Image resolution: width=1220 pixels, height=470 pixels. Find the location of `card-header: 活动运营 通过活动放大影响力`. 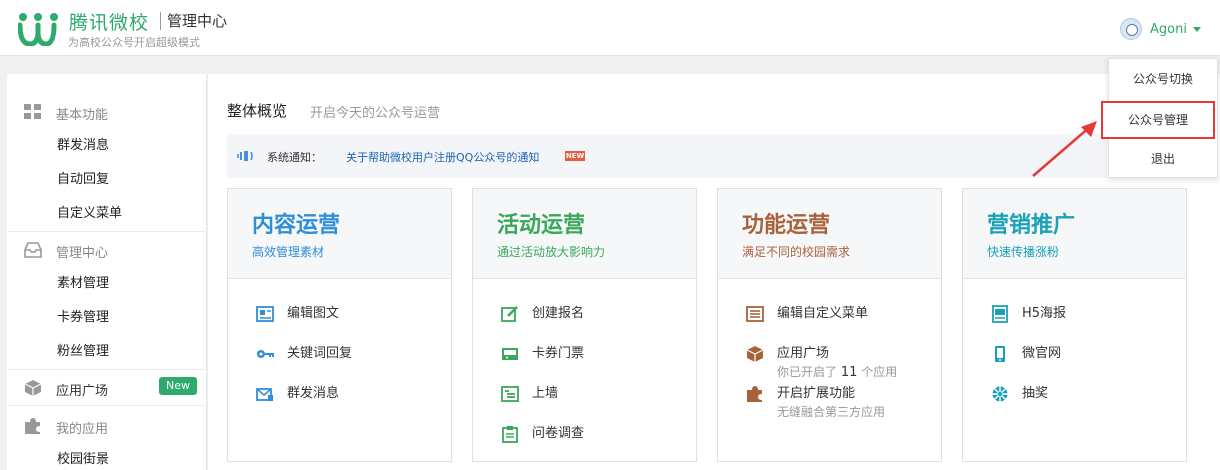

card-header: 活动运营 通过活动放大影响力 is located at coordinates (584, 234).